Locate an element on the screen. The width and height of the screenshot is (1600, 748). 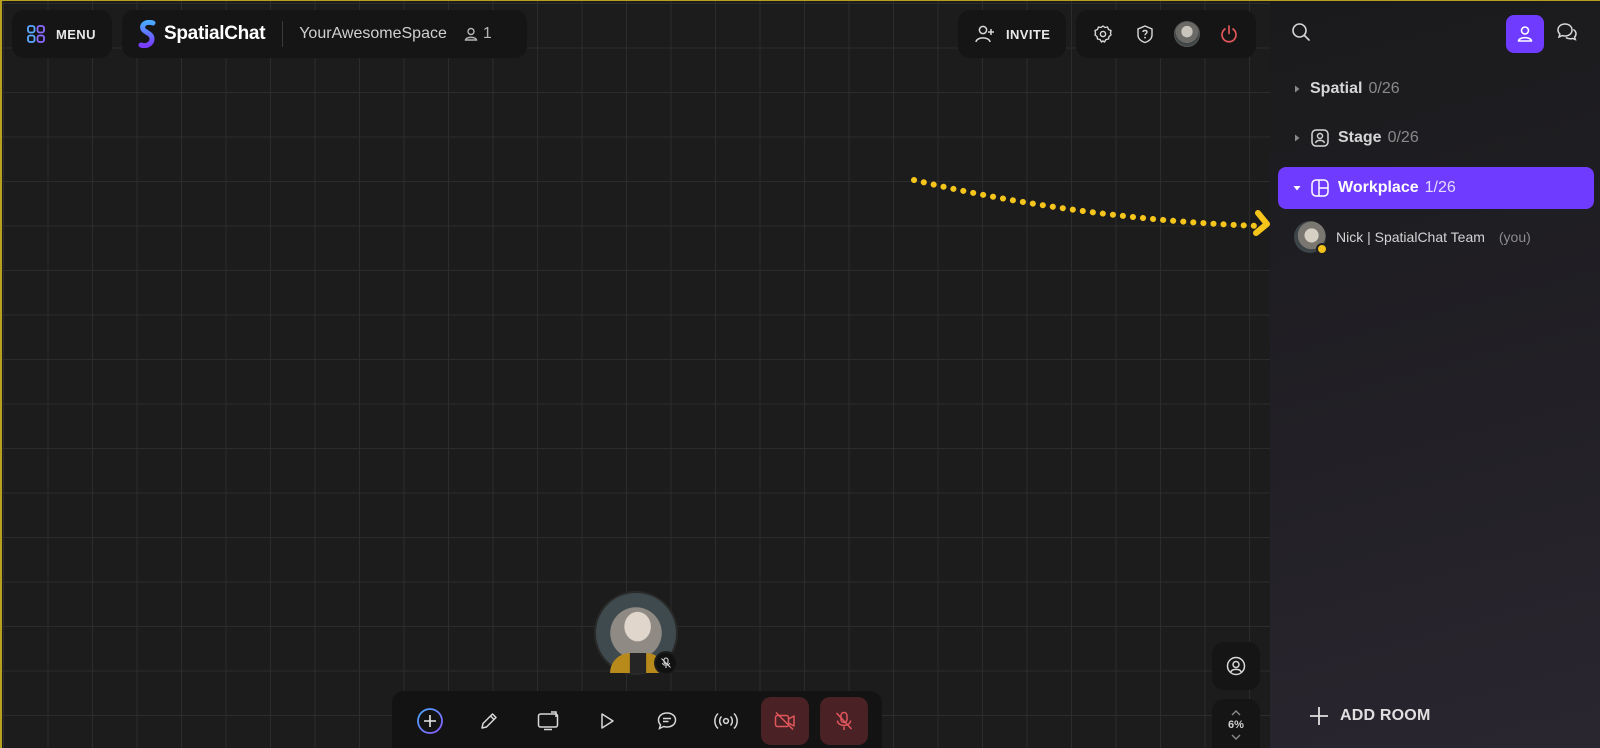
leave-button is located at coordinates (1229, 34).